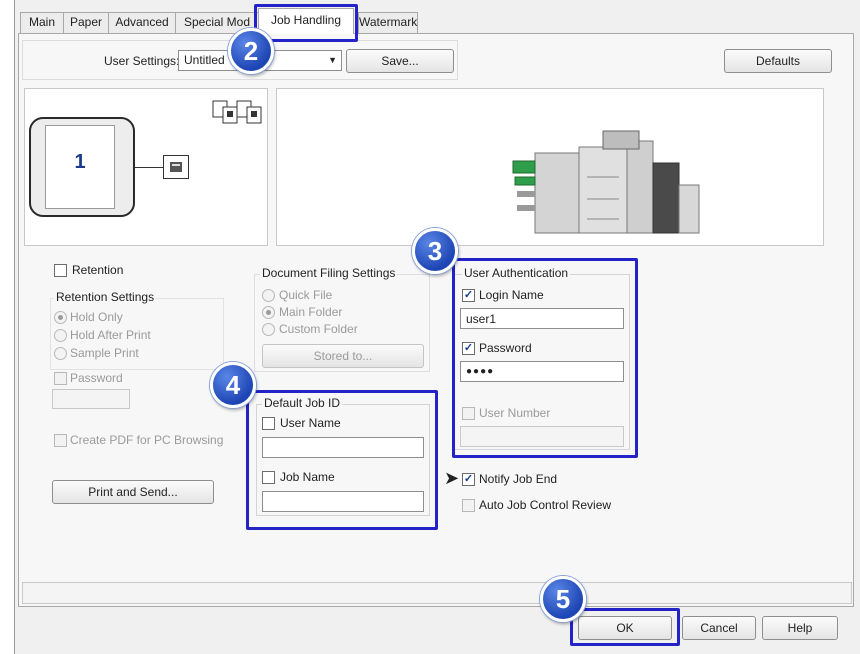 The image size is (860, 654). Describe the element at coordinates (60, 335) in the screenshot. I see `hold-after-print-radio` at that location.